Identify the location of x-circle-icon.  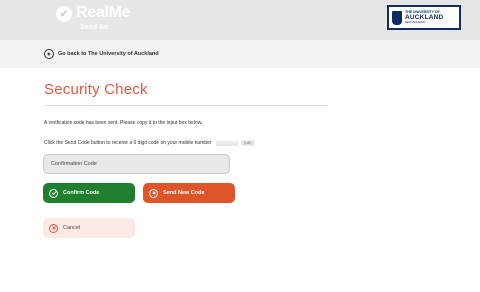
(53, 228).